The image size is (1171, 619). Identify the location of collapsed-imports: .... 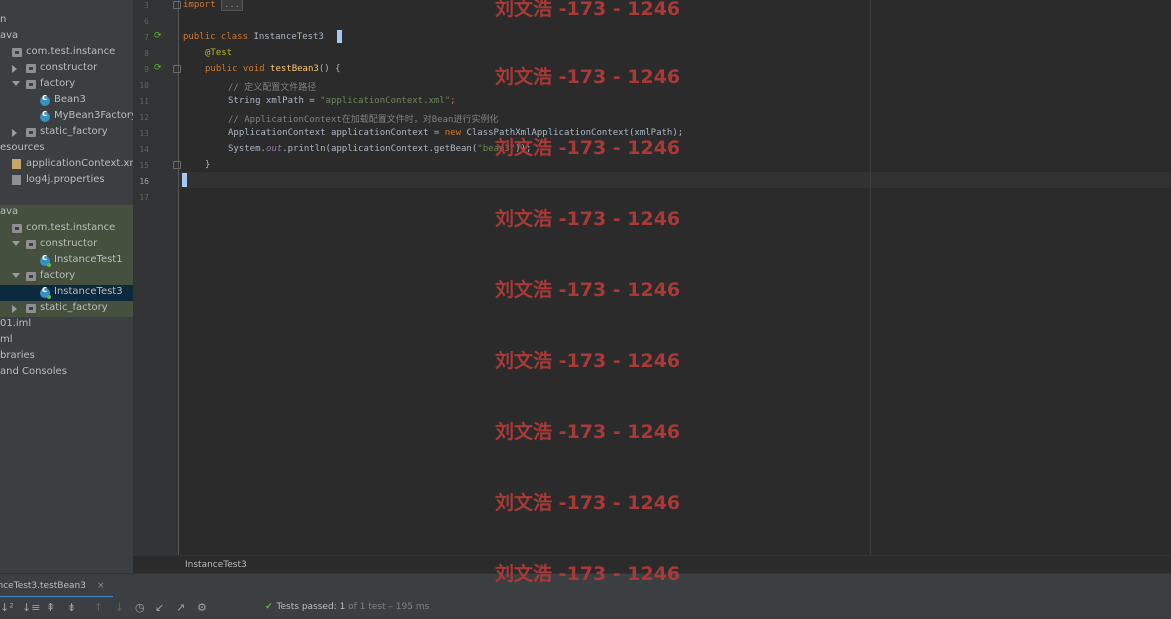
(232, 5).